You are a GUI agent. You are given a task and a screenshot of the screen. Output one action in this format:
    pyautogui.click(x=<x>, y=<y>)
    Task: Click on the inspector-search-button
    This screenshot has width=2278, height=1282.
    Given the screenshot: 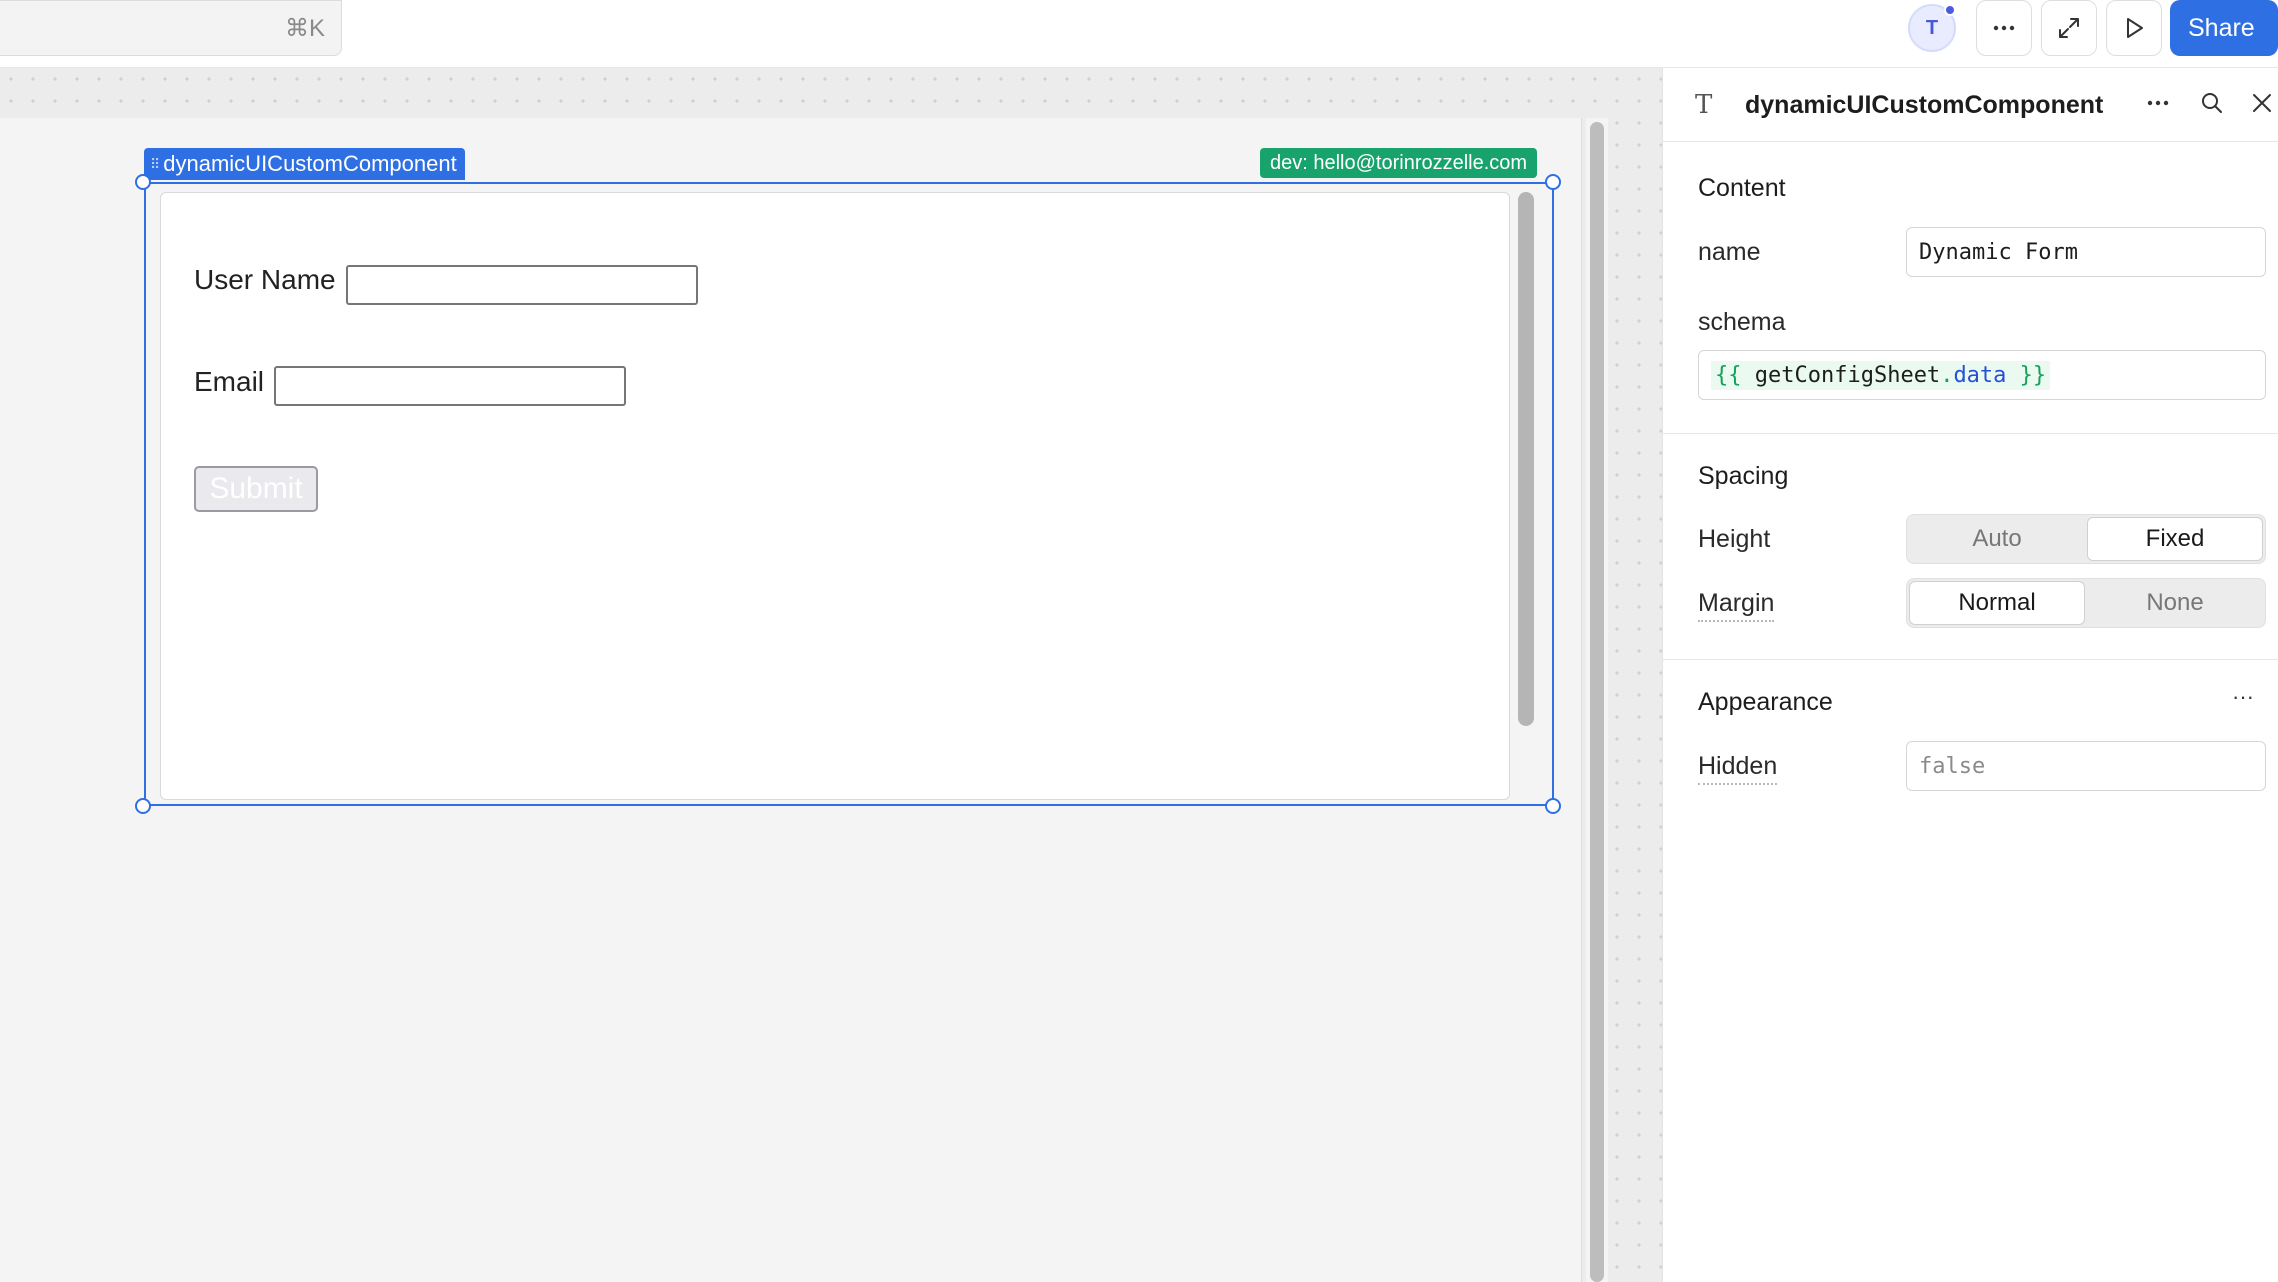 What is the action you would take?
    pyautogui.click(x=2212, y=106)
    